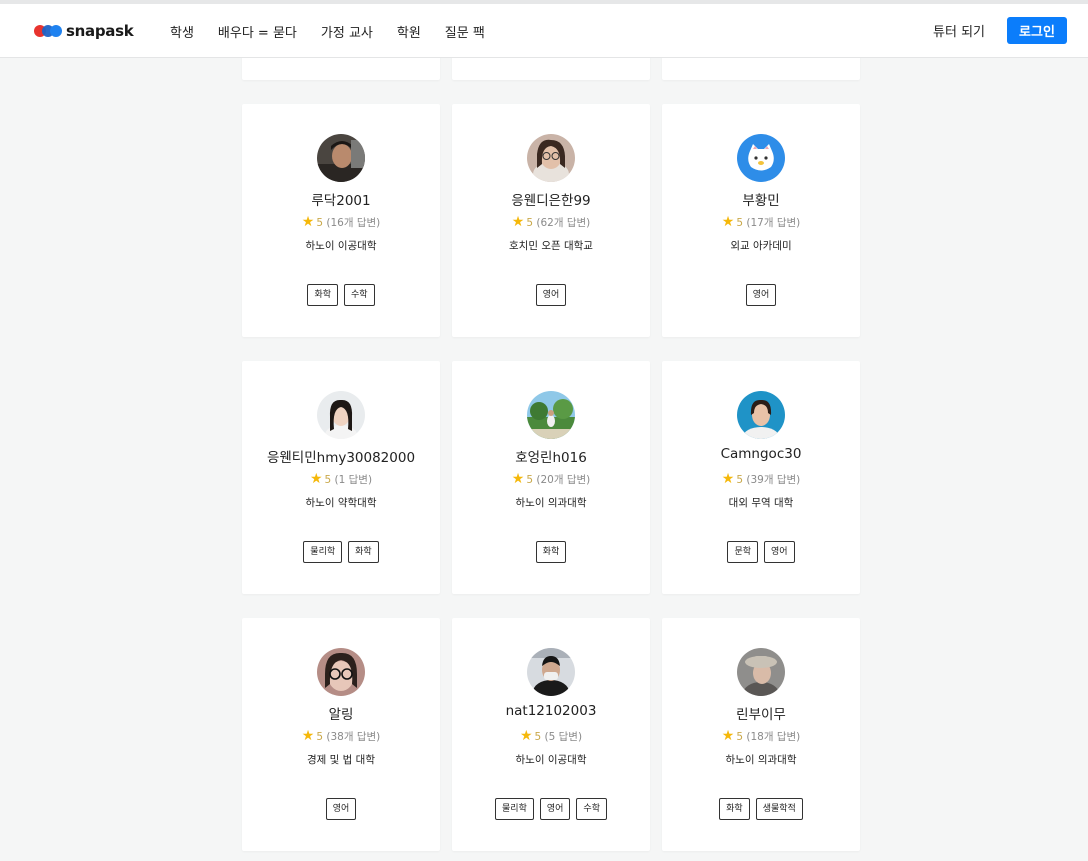  Describe the element at coordinates (563, 223) in the screenshot. I see `answer-count: (62개 답변)` at that location.